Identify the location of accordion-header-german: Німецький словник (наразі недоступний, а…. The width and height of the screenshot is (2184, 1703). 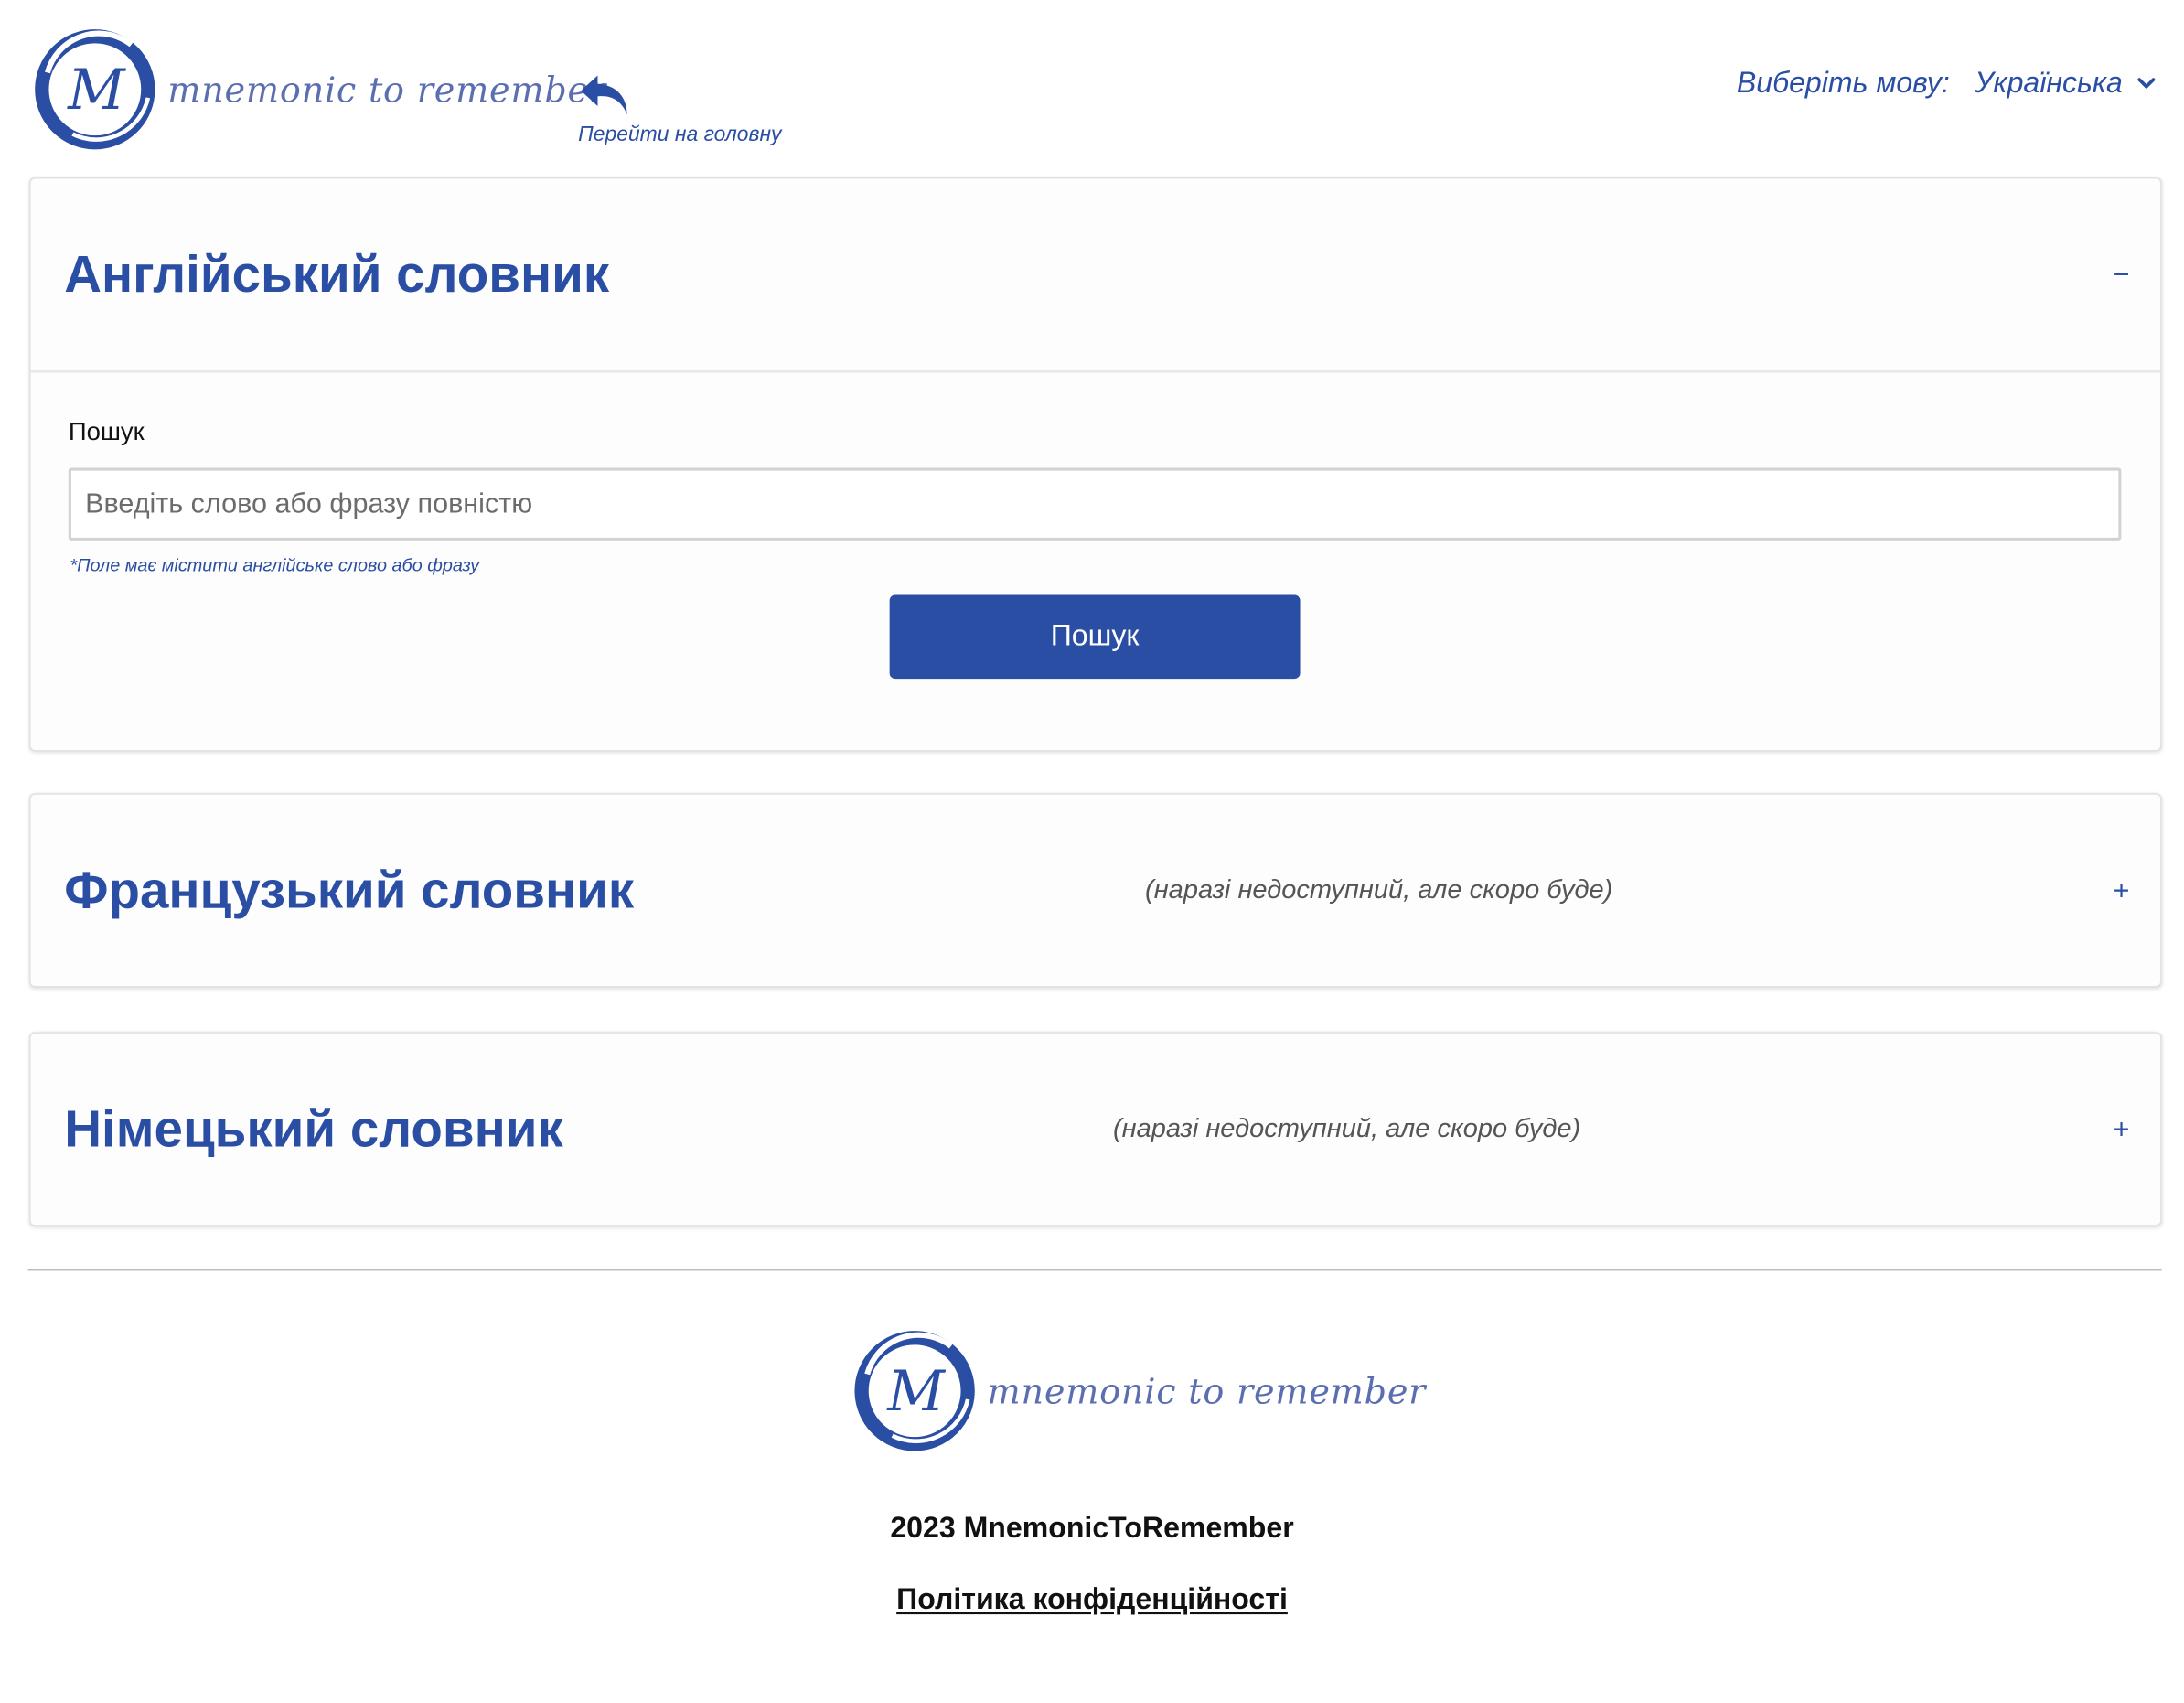
(1096, 1129).